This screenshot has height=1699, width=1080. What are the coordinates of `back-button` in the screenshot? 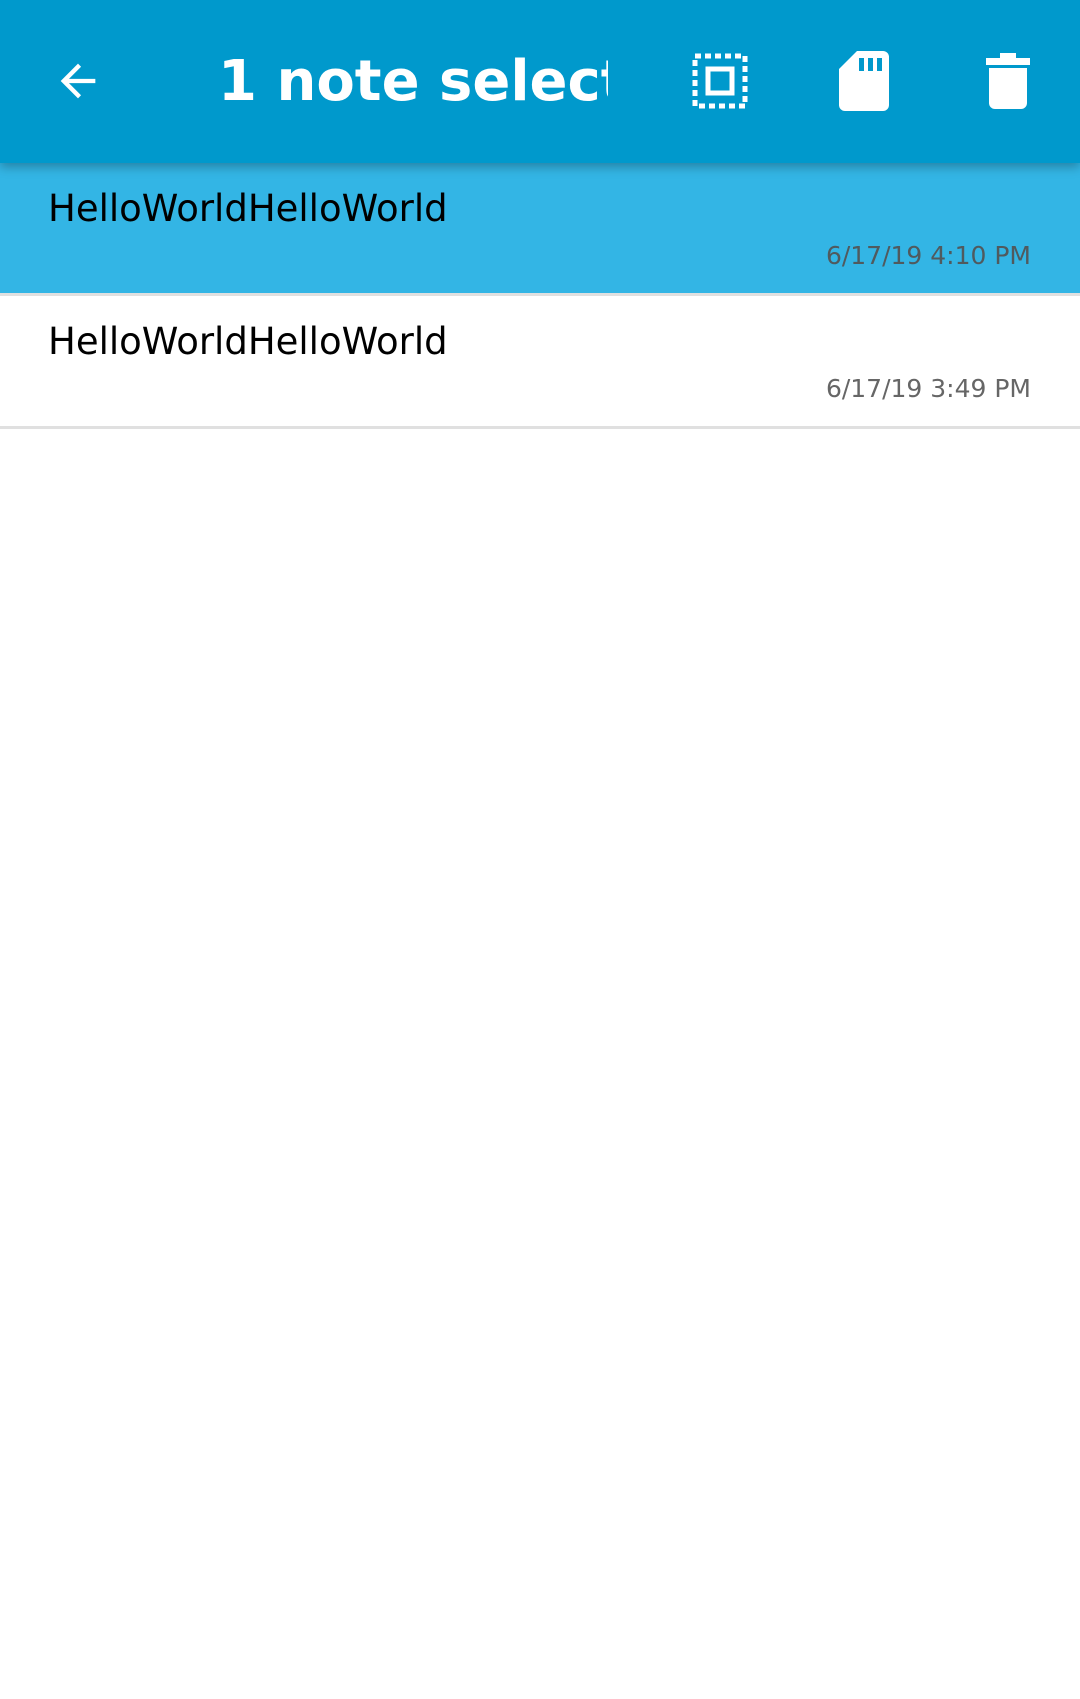 It's located at (78, 81).